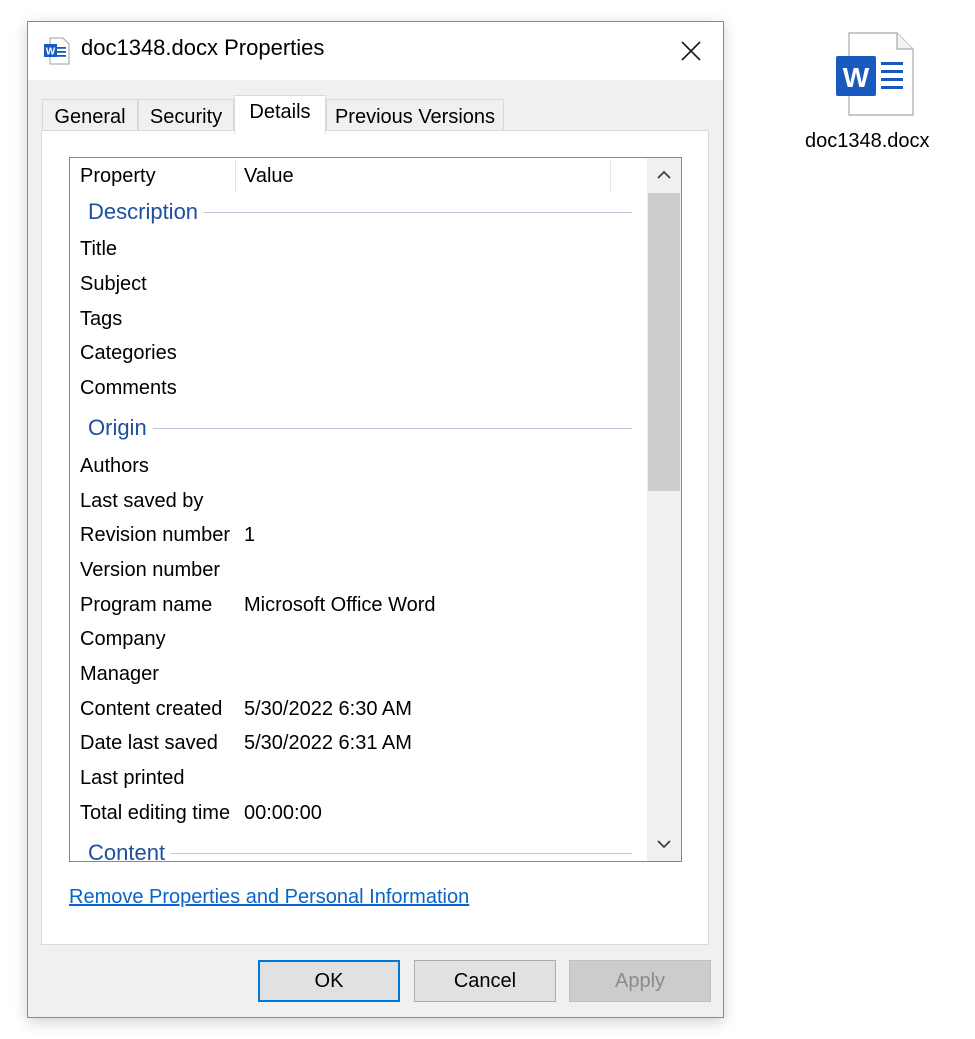 This screenshot has height=1039, width=975. I want to click on property-row: Comments, so click(358, 388).